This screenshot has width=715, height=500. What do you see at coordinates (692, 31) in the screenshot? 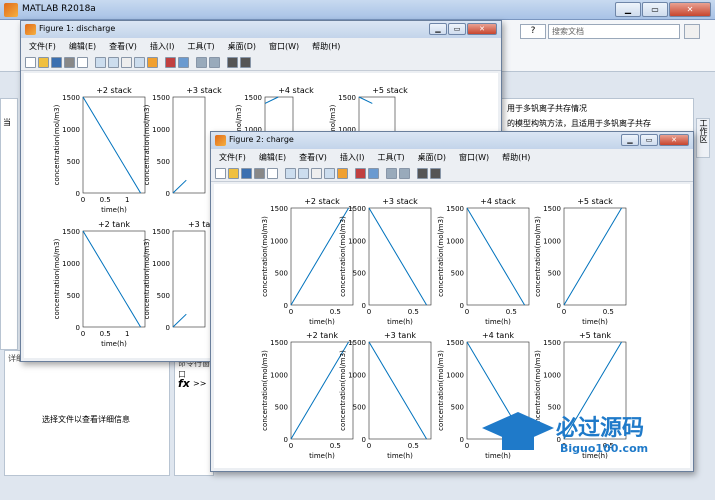
I see `toolstrip-arrow-icon` at bounding box center [692, 31].